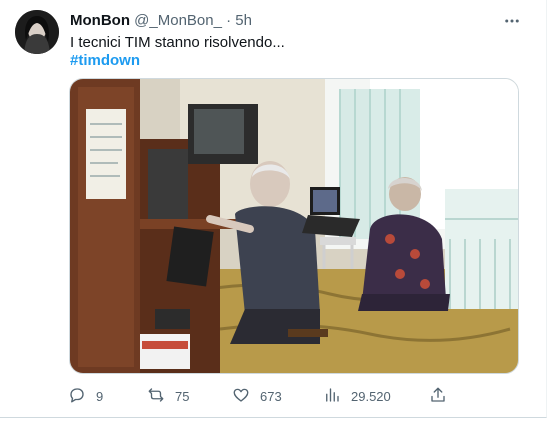 This screenshot has width=547, height=422. I want to click on share-icon, so click(438, 396).